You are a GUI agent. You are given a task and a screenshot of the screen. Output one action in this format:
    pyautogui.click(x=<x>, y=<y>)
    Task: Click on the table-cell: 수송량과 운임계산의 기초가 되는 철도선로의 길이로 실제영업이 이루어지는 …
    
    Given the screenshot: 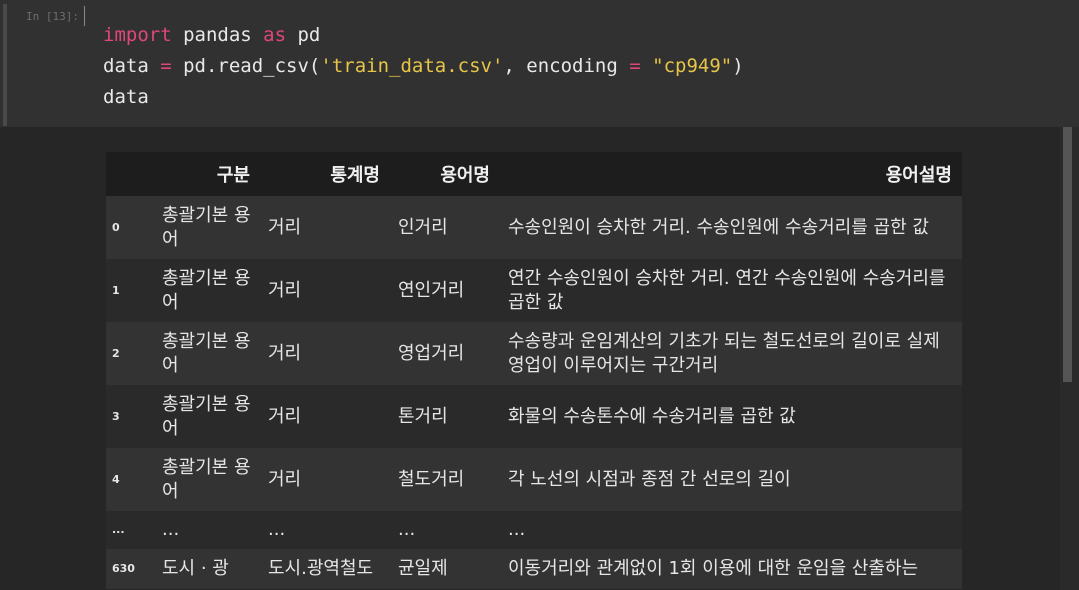 What is the action you would take?
    pyautogui.click(x=724, y=353)
    